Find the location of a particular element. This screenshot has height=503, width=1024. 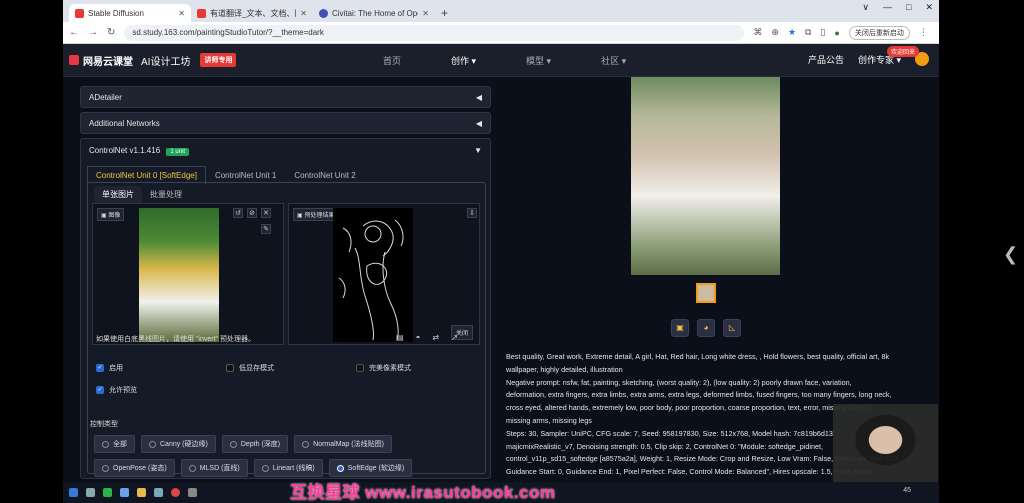

radio-label: OpenPose (姿态) is located at coordinates (140, 468).